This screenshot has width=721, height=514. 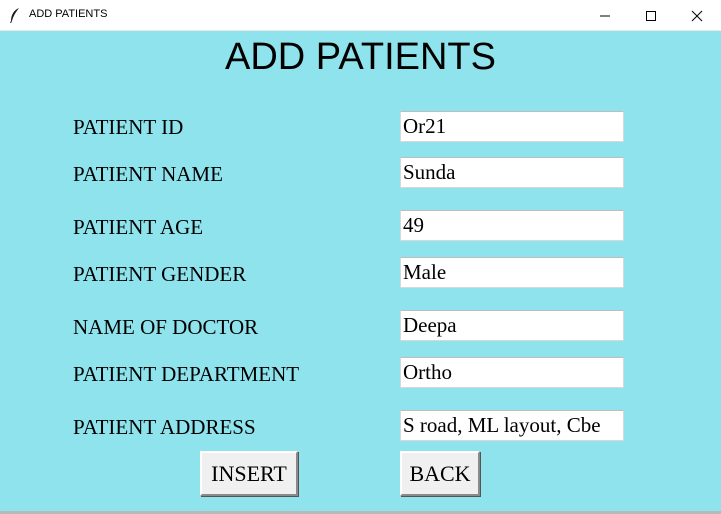 I want to click on feather-icon, so click(x=15, y=15).